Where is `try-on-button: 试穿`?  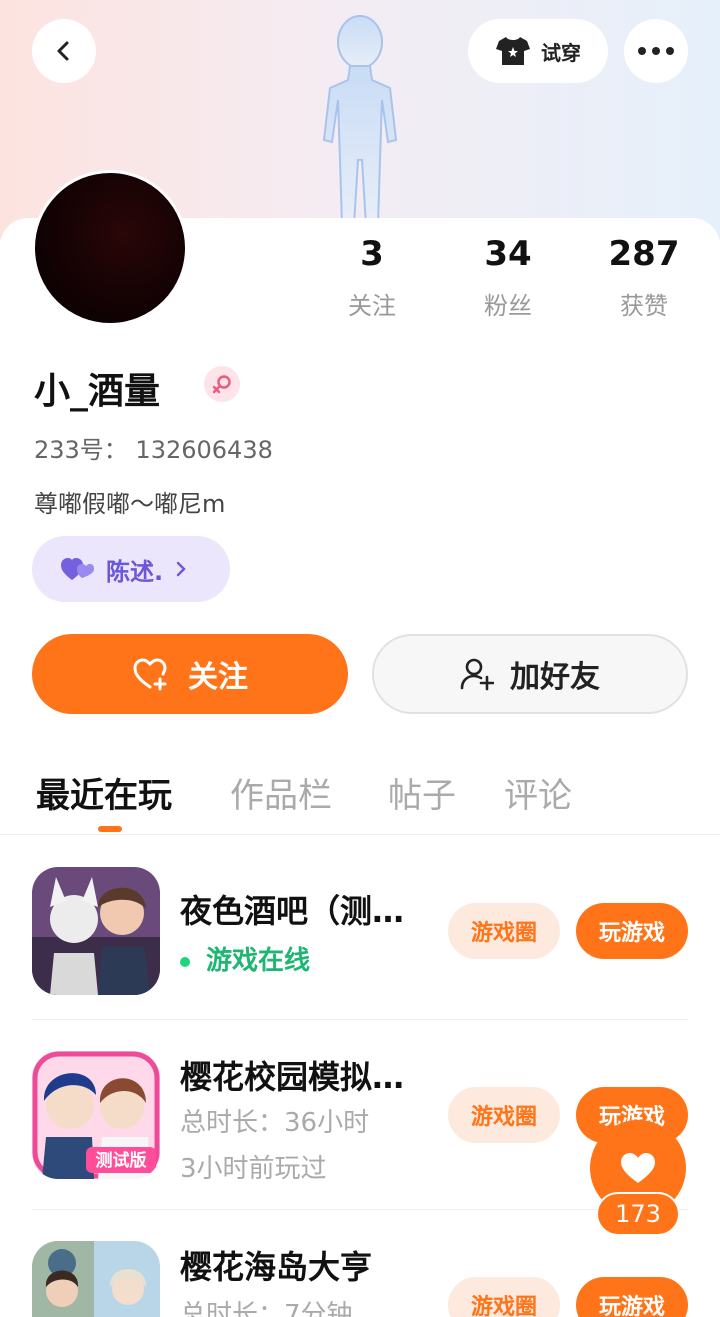 try-on-button: 试穿 is located at coordinates (538, 51).